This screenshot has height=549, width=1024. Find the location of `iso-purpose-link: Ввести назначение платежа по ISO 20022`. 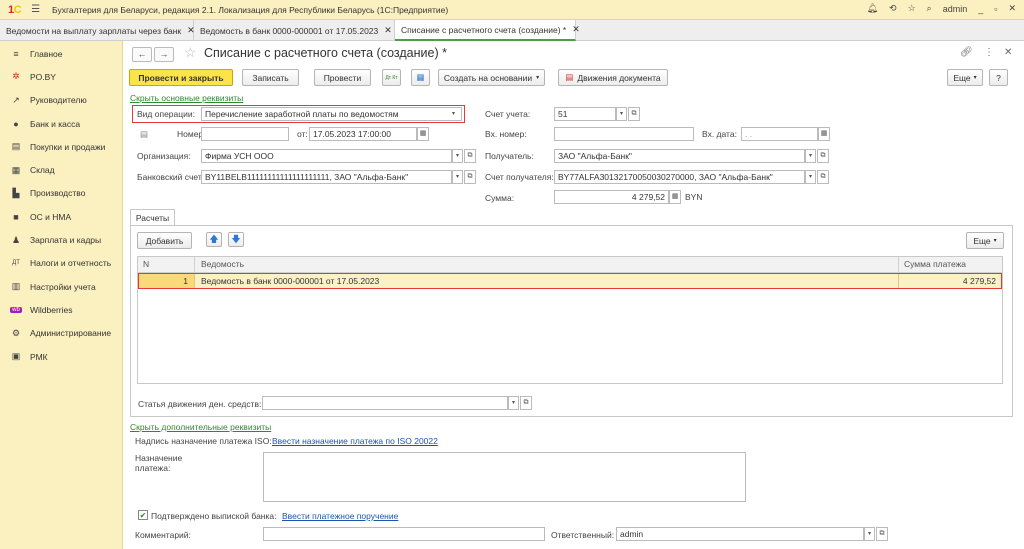

iso-purpose-link: Ввести назначение платежа по ISO 20022 is located at coordinates (355, 441).